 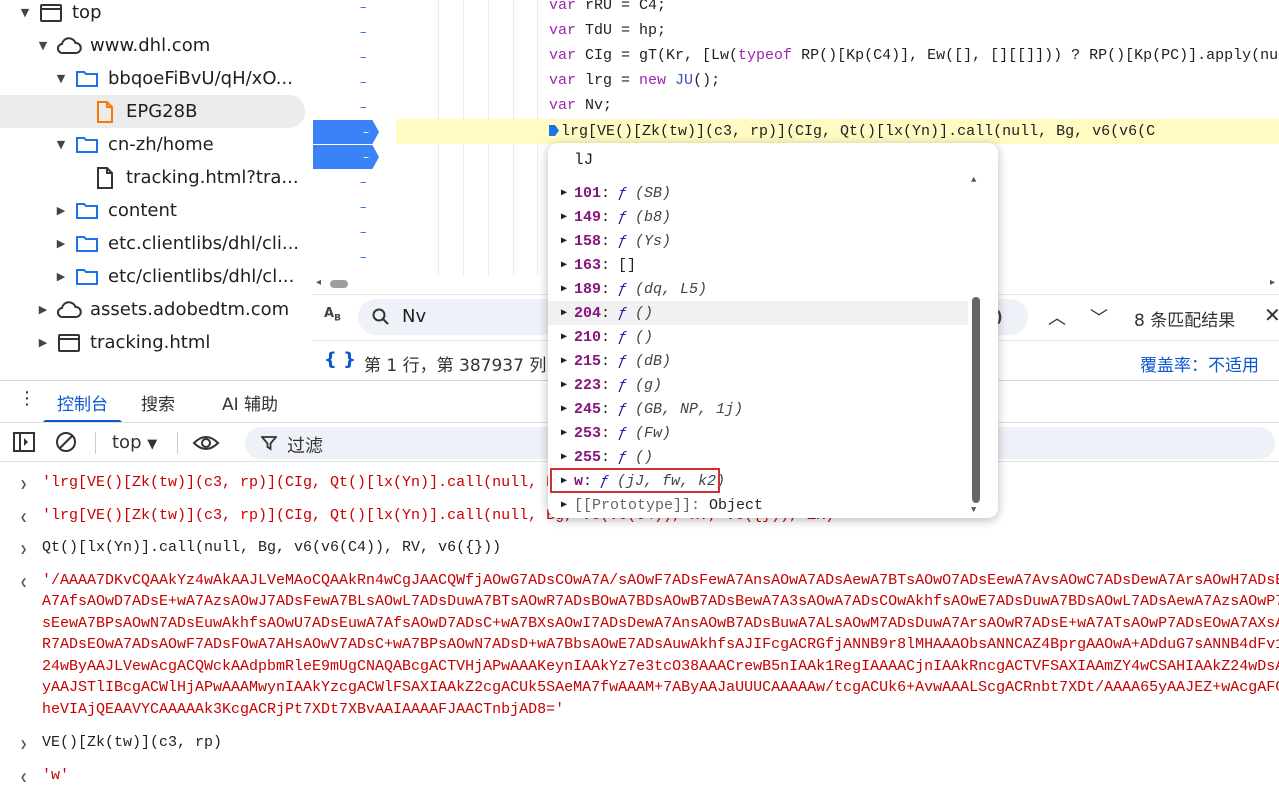 I want to click on autocomplete-item: ▶ 101: ƒ (SB), so click(x=758, y=193).